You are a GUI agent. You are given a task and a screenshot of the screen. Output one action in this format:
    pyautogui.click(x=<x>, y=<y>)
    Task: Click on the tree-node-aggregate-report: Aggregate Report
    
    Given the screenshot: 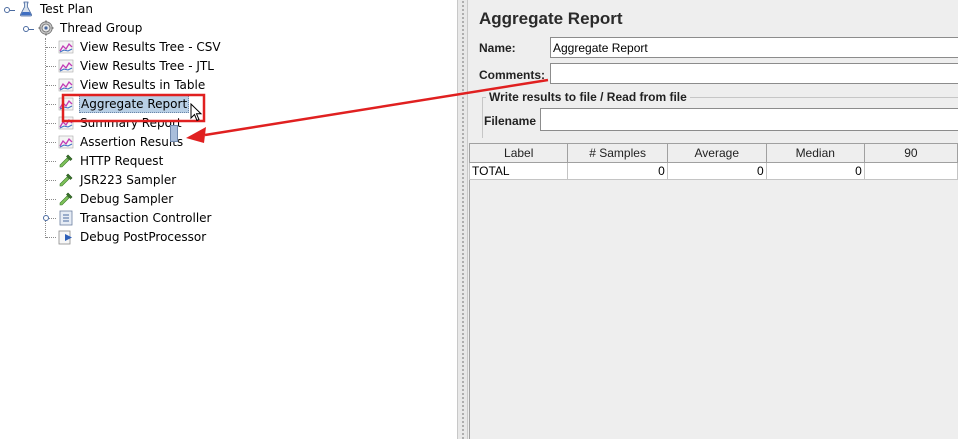 What is the action you would take?
    pyautogui.click(x=124, y=104)
    